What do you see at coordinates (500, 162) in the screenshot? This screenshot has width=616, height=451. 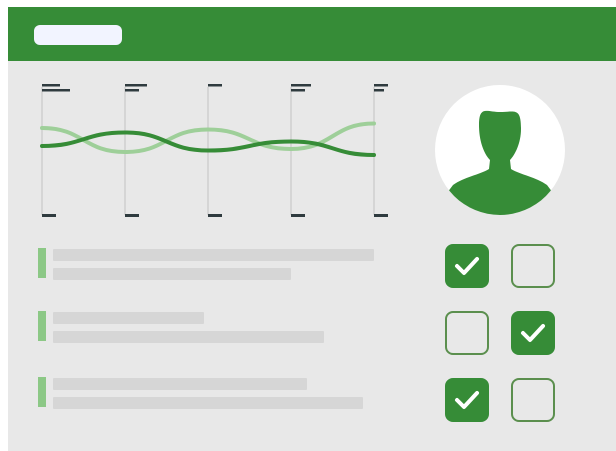 I see `user-silhouette-icon` at bounding box center [500, 162].